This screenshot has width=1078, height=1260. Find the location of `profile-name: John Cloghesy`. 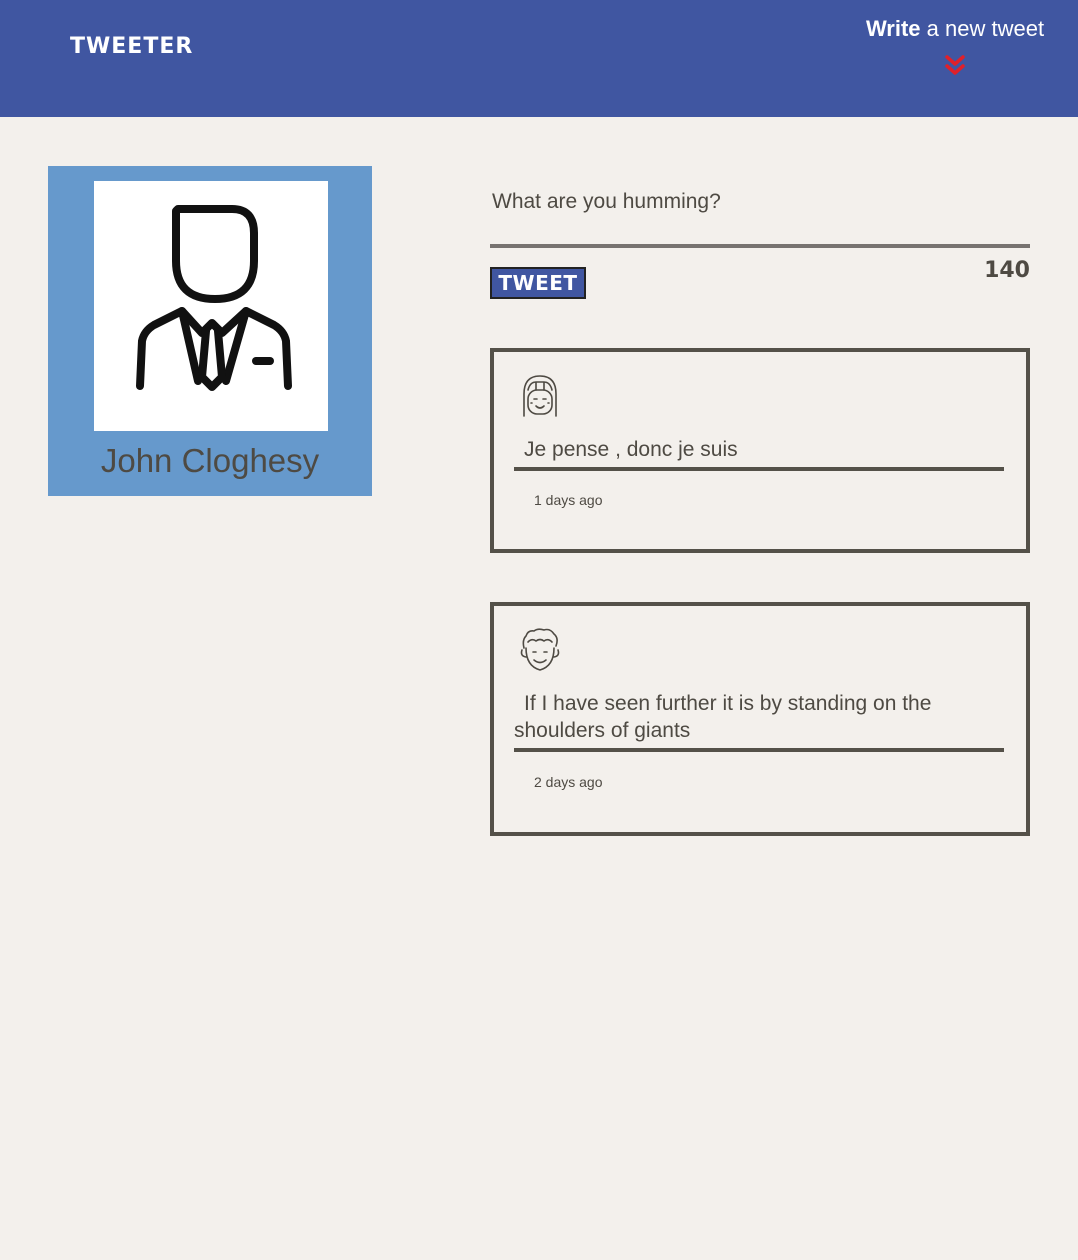

profile-name: John Cloghesy is located at coordinates (210, 460).